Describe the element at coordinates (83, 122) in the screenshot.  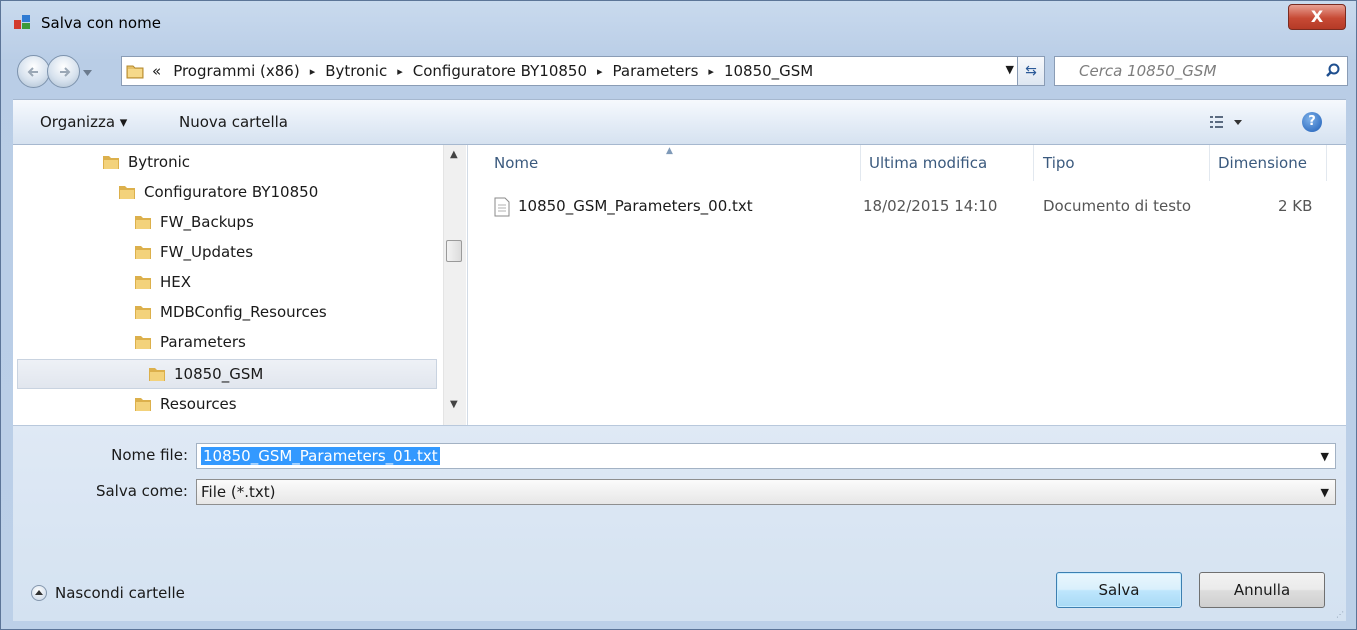
I see `organize-menu: Organizza ▾` at that location.